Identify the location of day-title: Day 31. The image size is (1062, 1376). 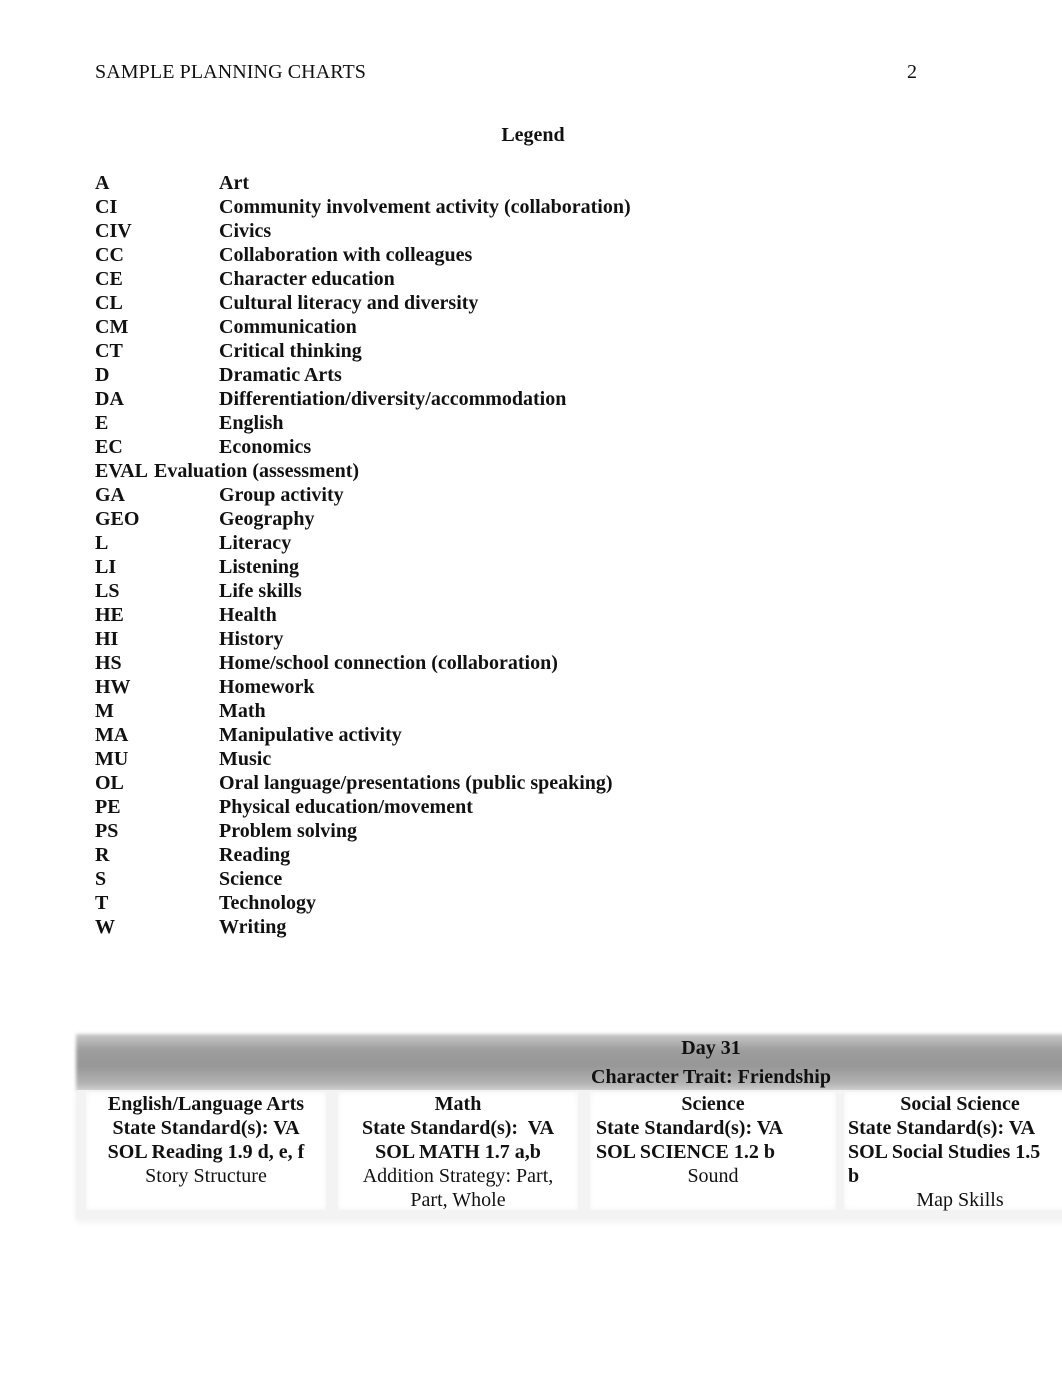
(711, 1048).